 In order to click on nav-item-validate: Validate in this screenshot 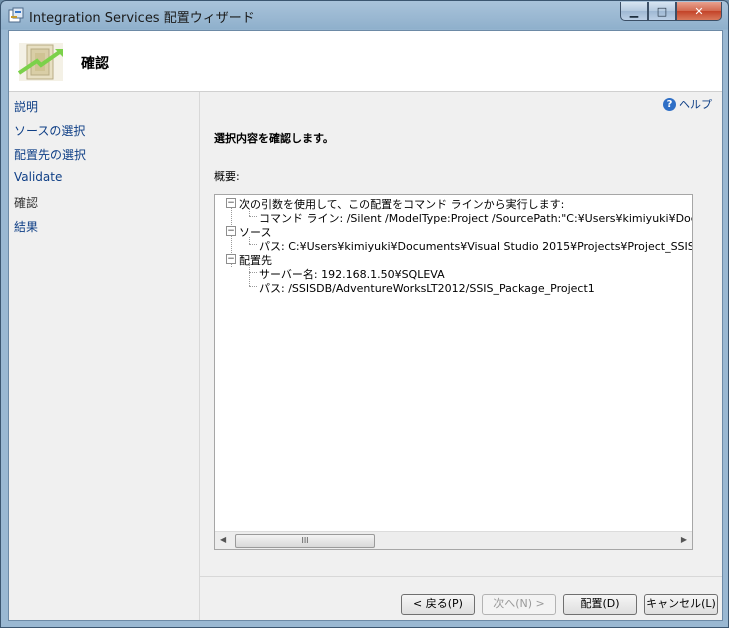, I will do `click(38, 177)`.